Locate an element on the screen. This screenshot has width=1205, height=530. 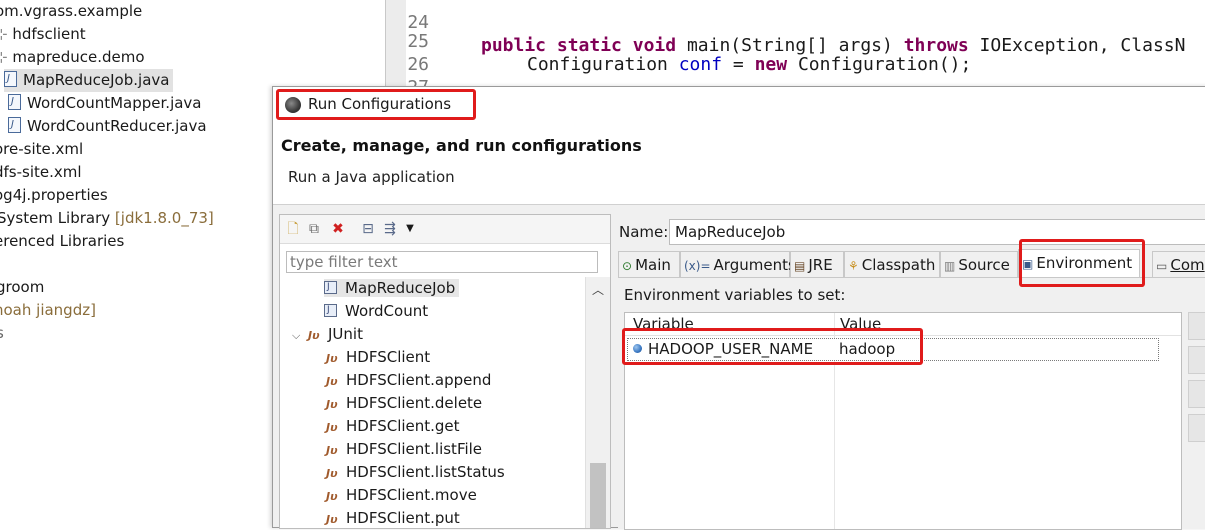
arguments-tab-icon: (x)= is located at coordinates (697, 266).